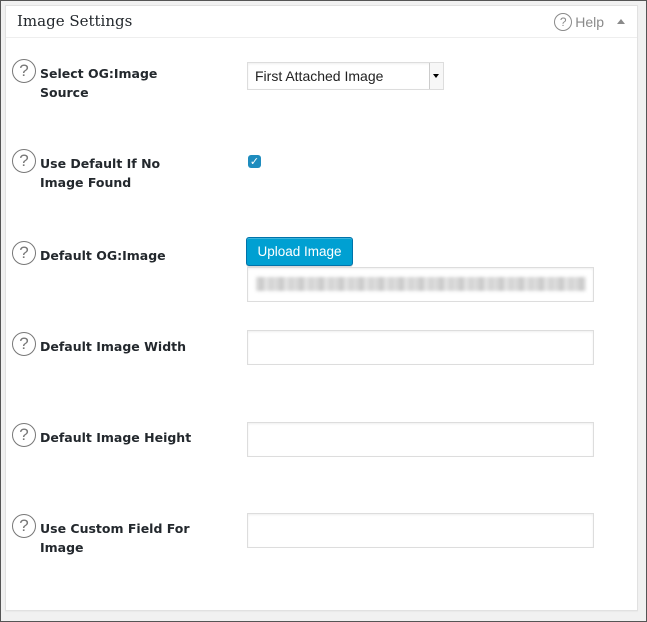  Describe the element at coordinates (254, 161) in the screenshot. I see `use-default-checkbox: ✓` at that location.